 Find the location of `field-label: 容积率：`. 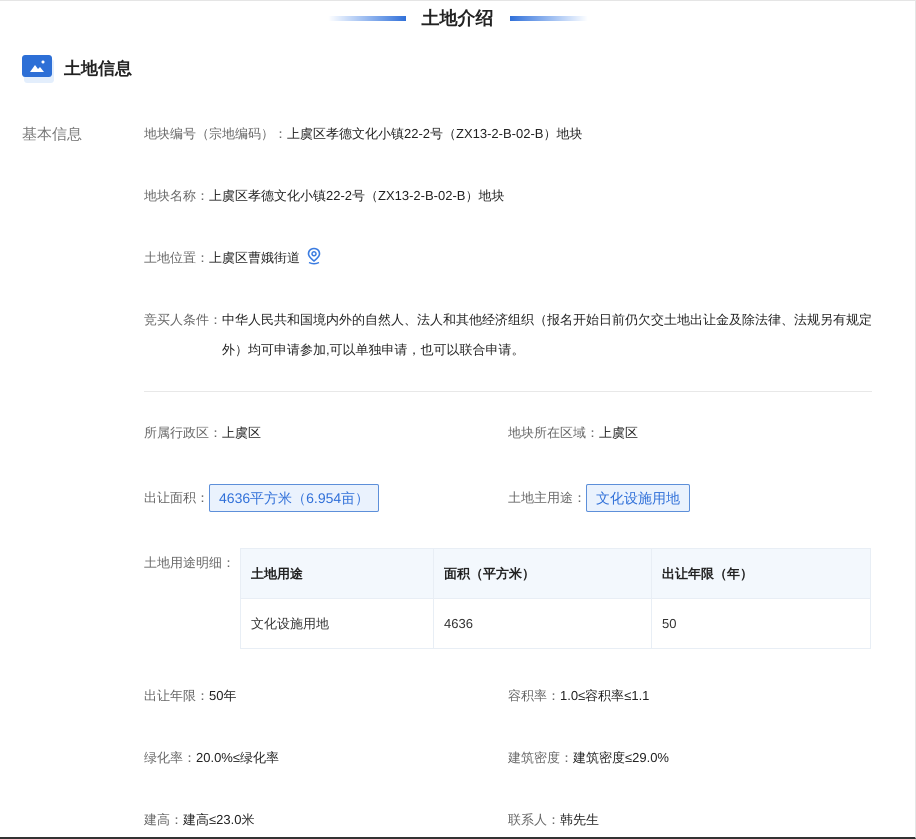

field-label: 容积率： is located at coordinates (534, 696).